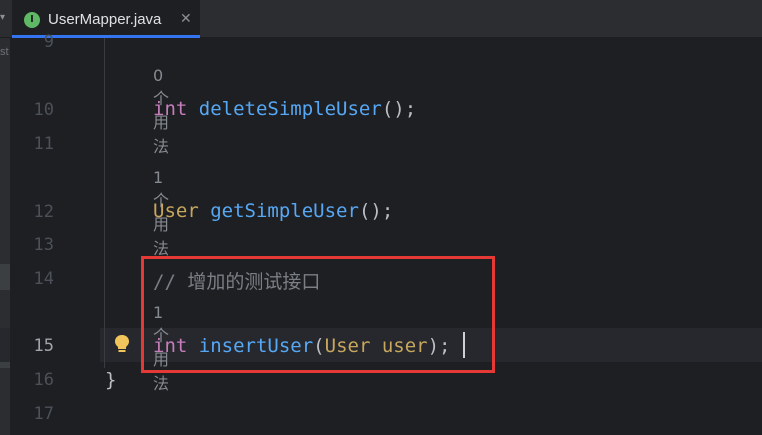  I want to click on tab-dropdown-icon: ▾, so click(5, 18).